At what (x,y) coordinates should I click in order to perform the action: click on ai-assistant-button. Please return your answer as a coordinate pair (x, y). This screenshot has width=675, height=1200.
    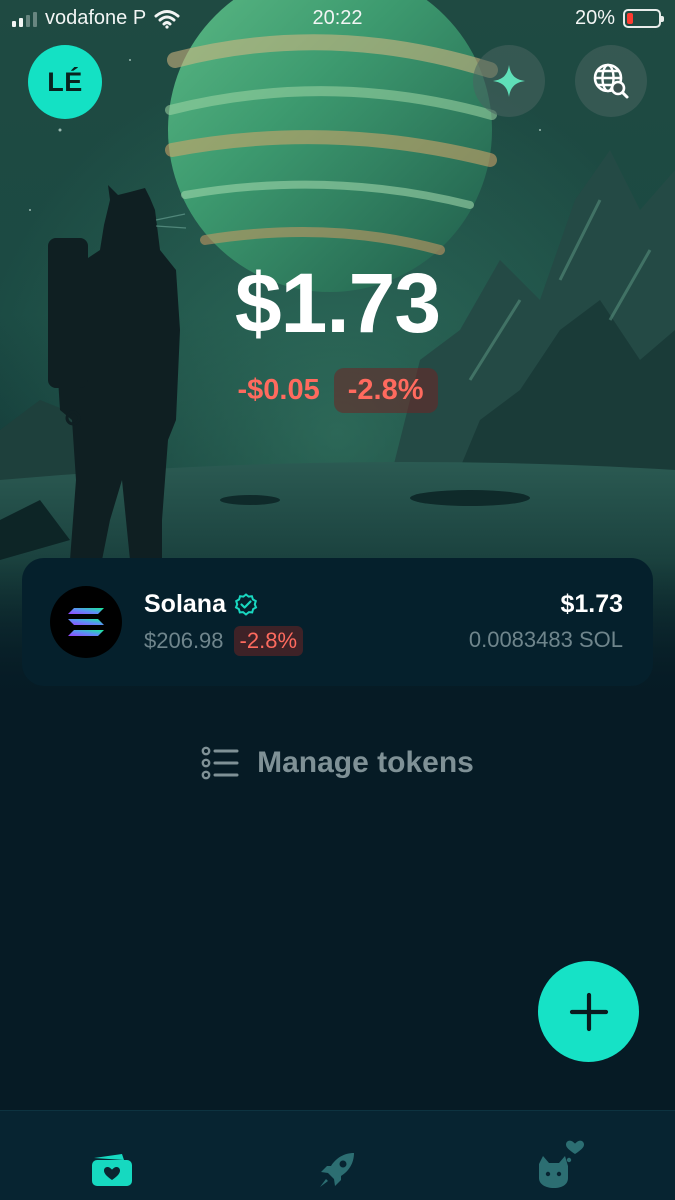
    Looking at the image, I should click on (509, 81).